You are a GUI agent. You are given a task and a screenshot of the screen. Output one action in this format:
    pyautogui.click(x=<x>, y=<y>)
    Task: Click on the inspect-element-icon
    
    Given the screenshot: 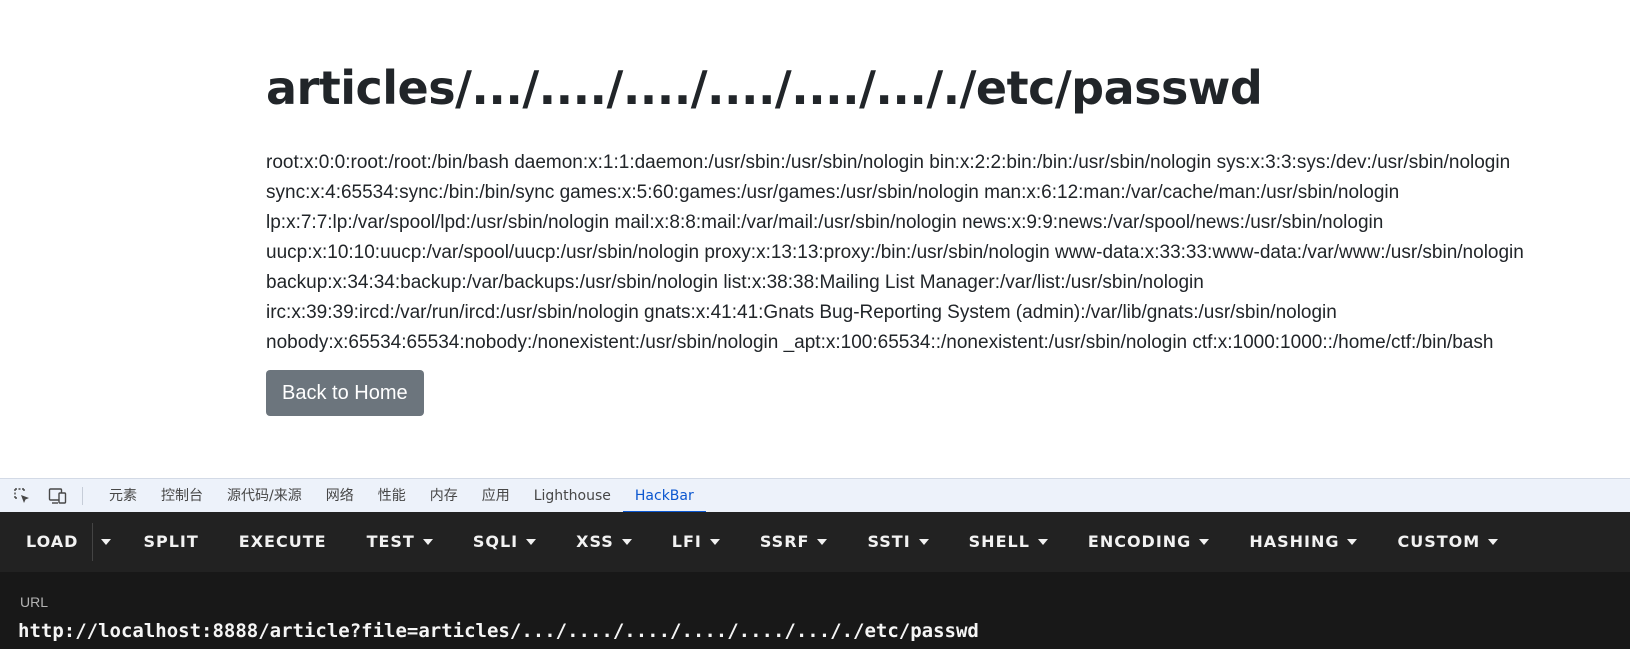 What is the action you would take?
    pyautogui.click(x=22, y=496)
    